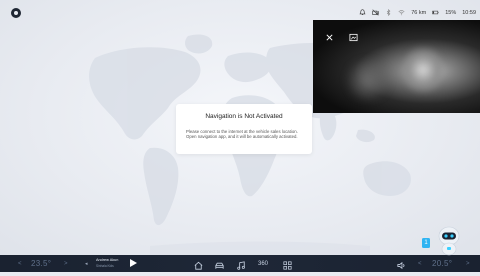  I want to click on range-text: 76 km, so click(419, 12).